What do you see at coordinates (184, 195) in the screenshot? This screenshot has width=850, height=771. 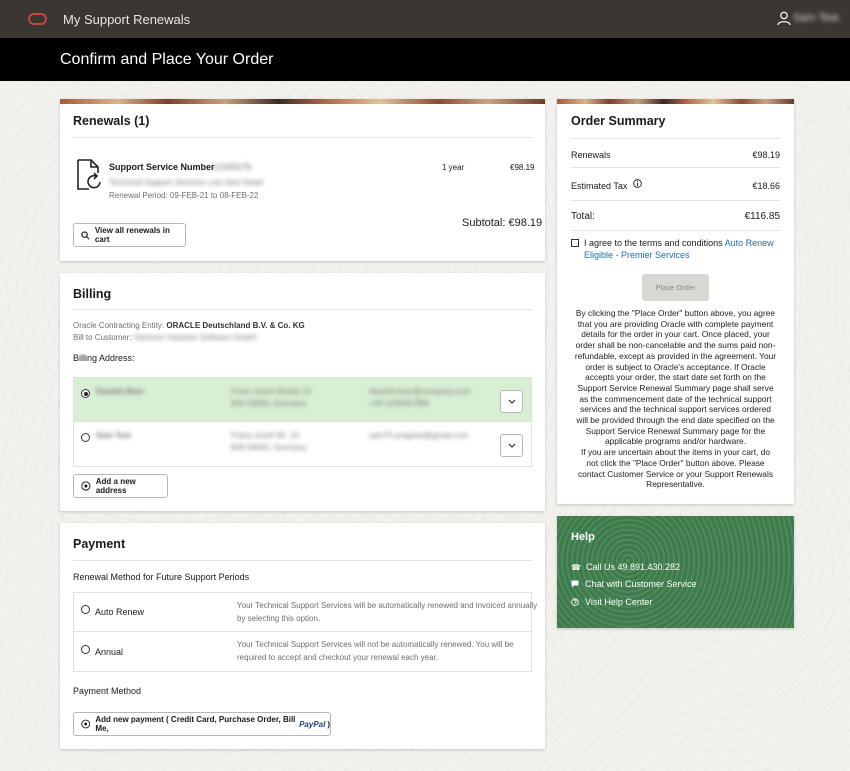 I see `renewal-period: Renewal Period: 09-FEB-21 to 08-FEB-22` at bounding box center [184, 195].